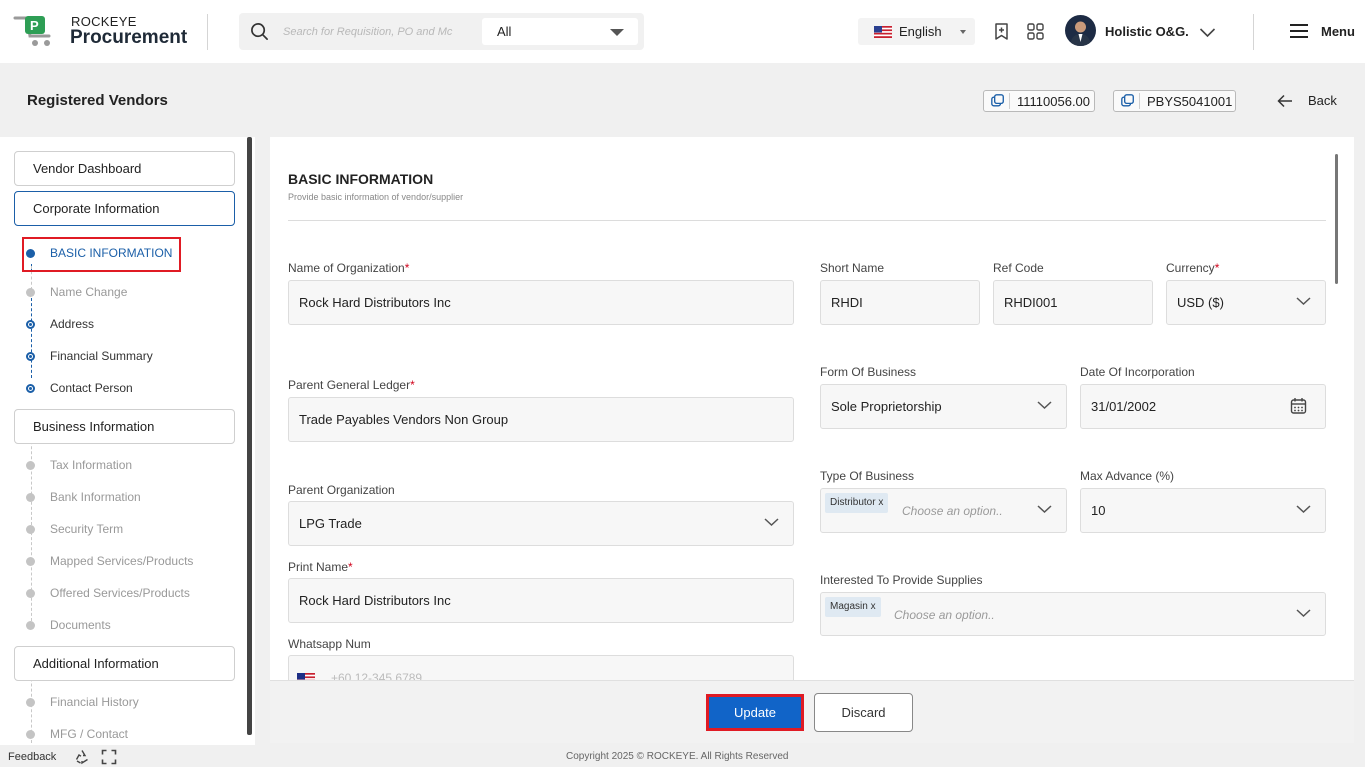 This screenshot has width=1365, height=767. Describe the element at coordinates (329, 644) in the screenshot. I see `whatsapp-label: Whatsapp Num` at that location.